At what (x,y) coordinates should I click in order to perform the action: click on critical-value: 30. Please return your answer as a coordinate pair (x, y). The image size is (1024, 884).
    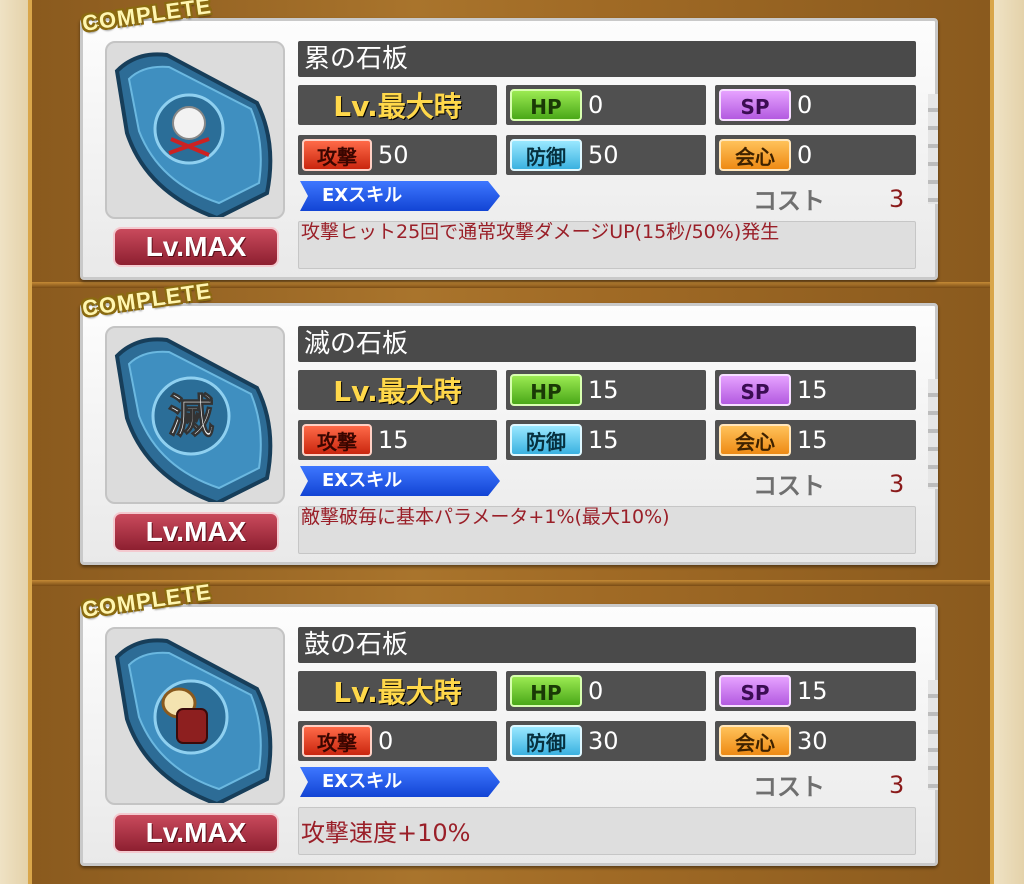
    Looking at the image, I should click on (812, 741).